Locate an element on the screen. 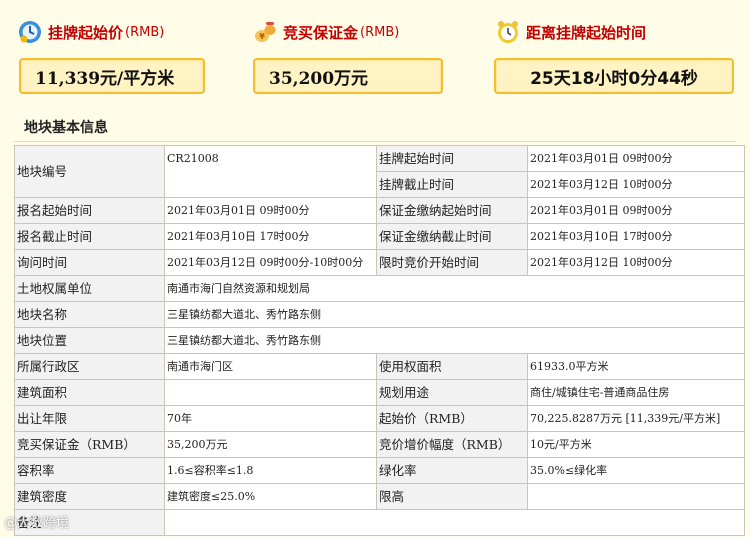 This screenshot has width=750, height=537. watermark: @大数跨境 is located at coordinates (37, 523).